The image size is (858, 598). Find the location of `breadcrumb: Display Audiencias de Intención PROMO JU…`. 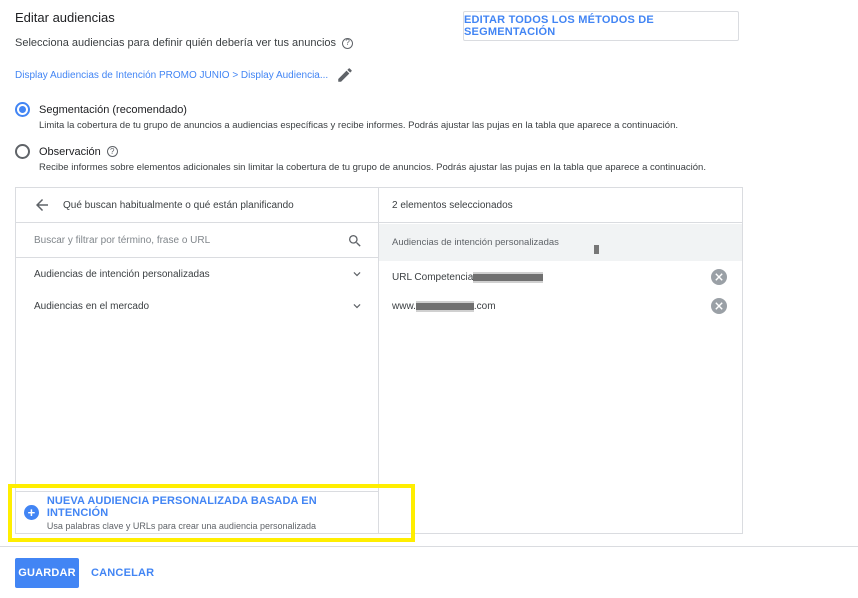

breadcrumb: Display Audiencias de Intención PROMO JU… is located at coordinates (184, 75).